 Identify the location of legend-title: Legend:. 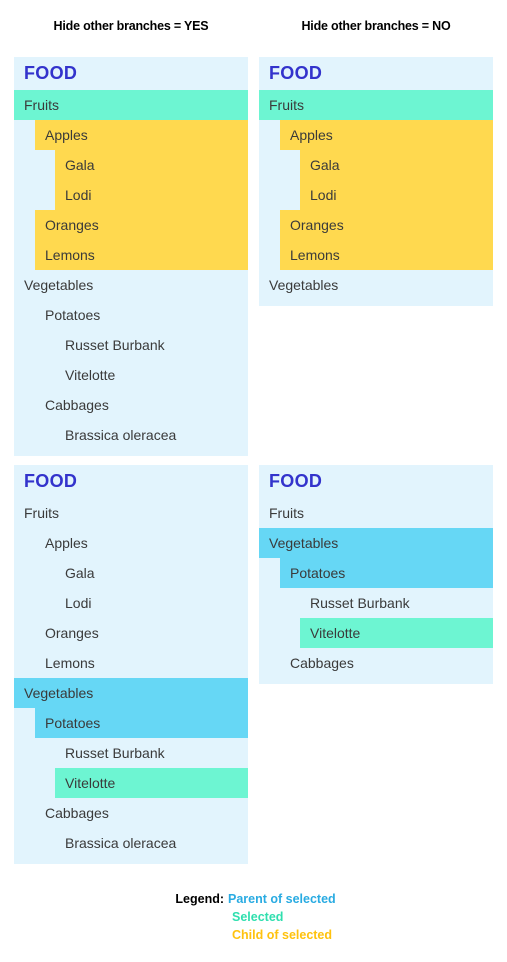
(199, 899).